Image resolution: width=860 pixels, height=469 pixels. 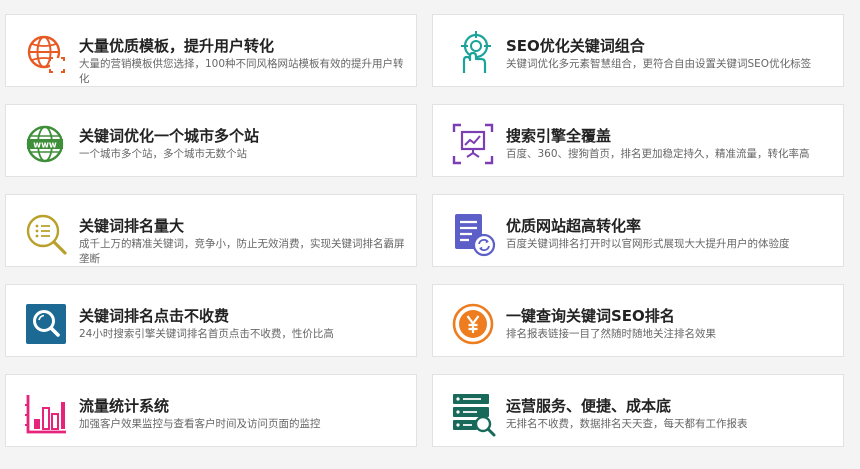 What do you see at coordinates (473, 234) in the screenshot?
I see `document-refresh-icon` at bounding box center [473, 234].